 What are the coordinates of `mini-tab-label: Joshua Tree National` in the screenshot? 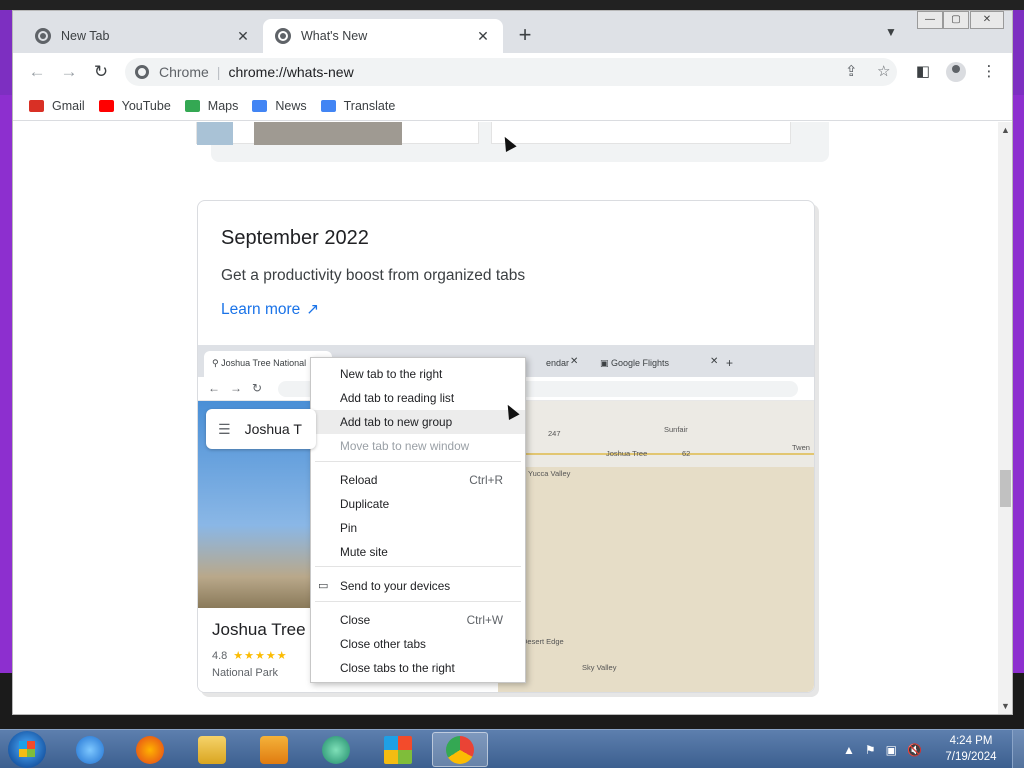 It's located at (264, 363).